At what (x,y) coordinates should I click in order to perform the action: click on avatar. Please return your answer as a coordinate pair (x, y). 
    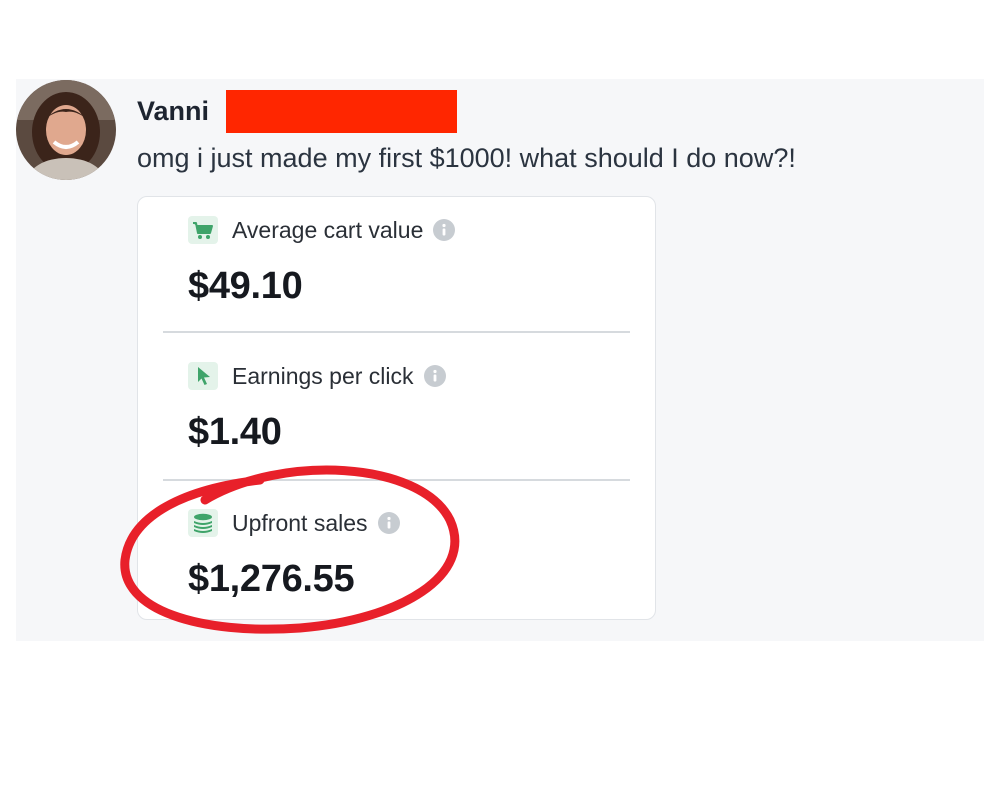
    Looking at the image, I should click on (66, 130).